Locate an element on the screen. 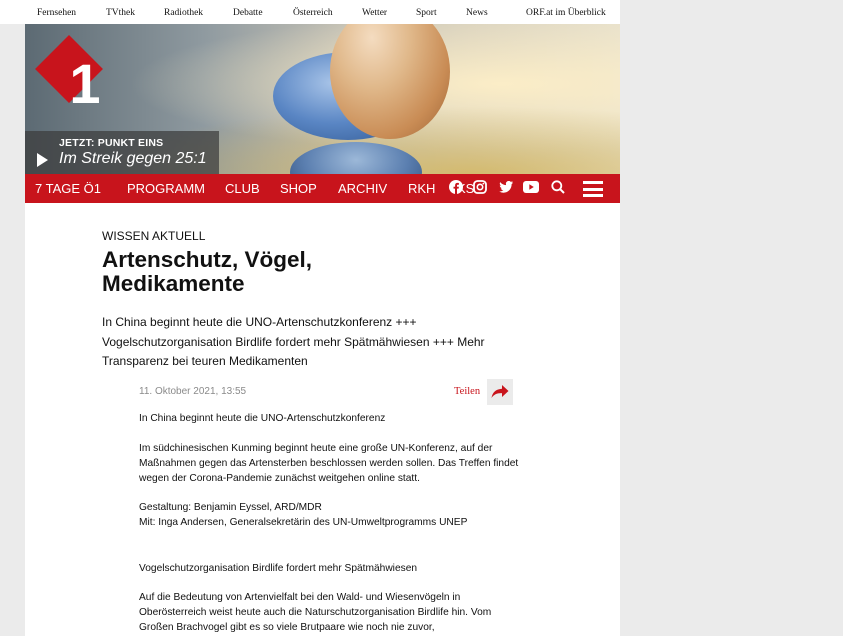 The height and width of the screenshot is (636, 843). orf-nav-news: News is located at coordinates (477, 13).